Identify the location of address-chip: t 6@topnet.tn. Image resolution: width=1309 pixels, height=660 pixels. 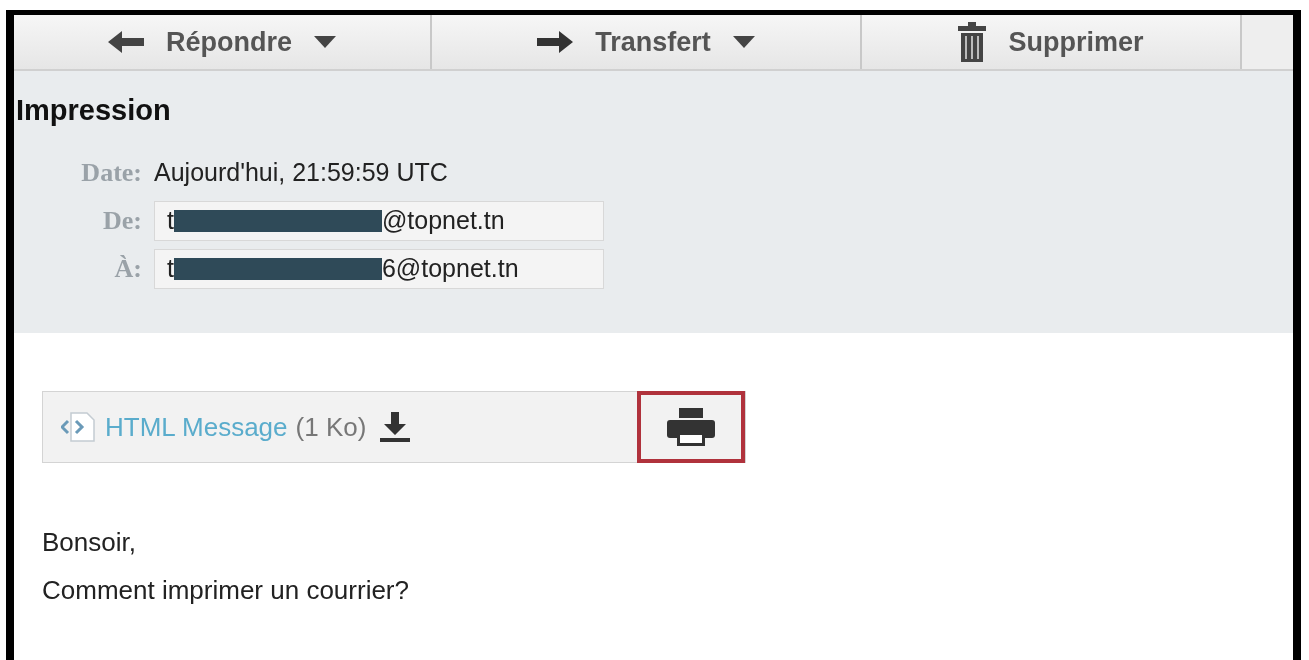
(379, 268).